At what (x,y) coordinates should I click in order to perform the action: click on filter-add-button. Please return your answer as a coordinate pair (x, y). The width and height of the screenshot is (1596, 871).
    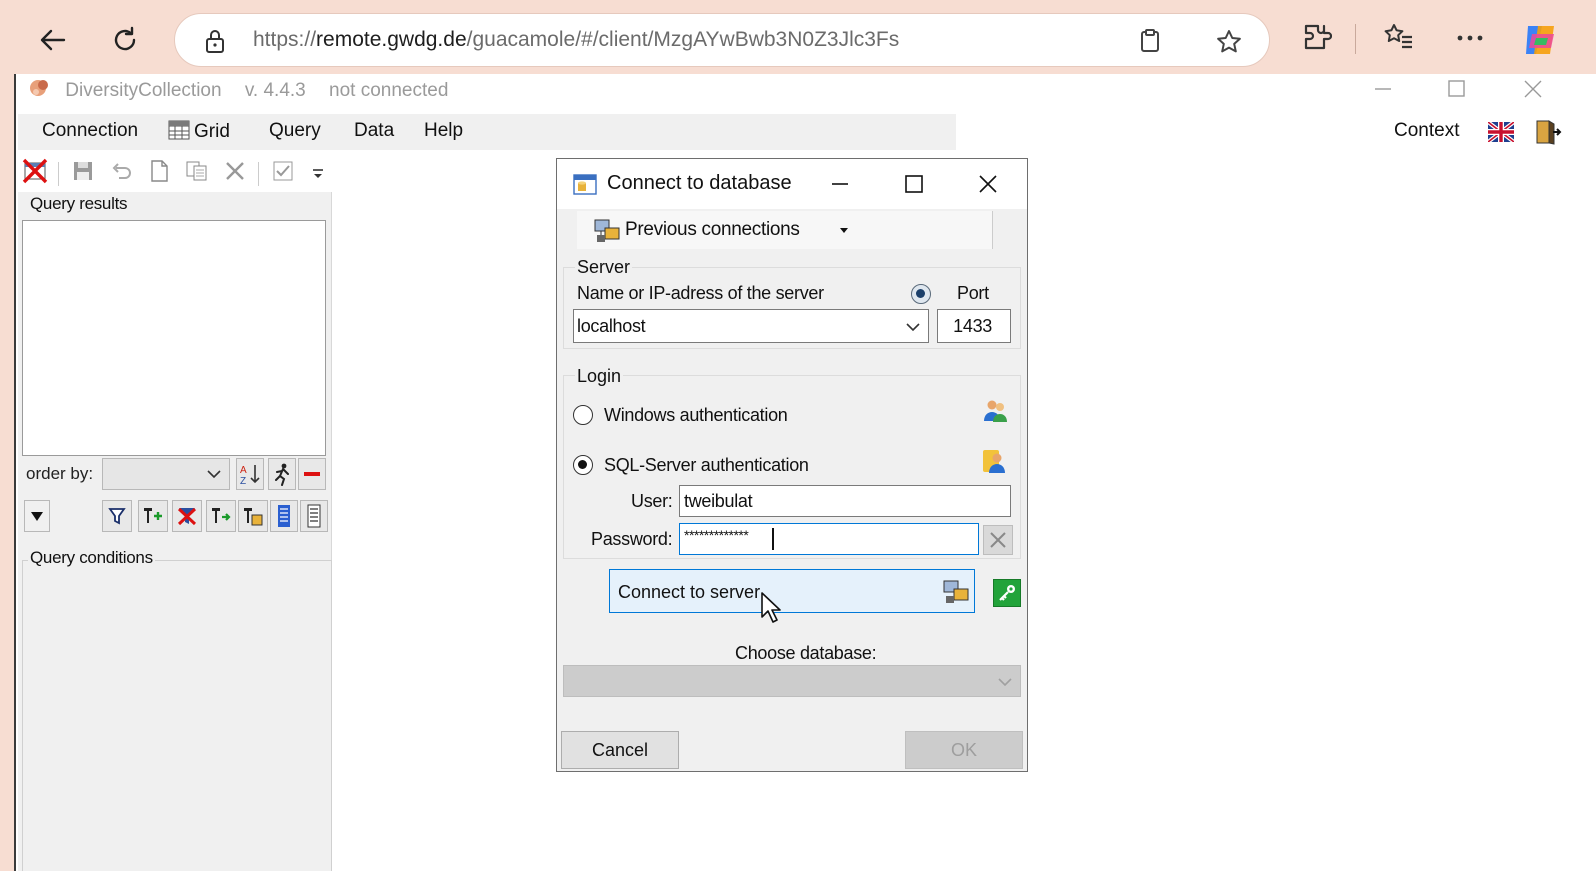
    Looking at the image, I should click on (153, 516).